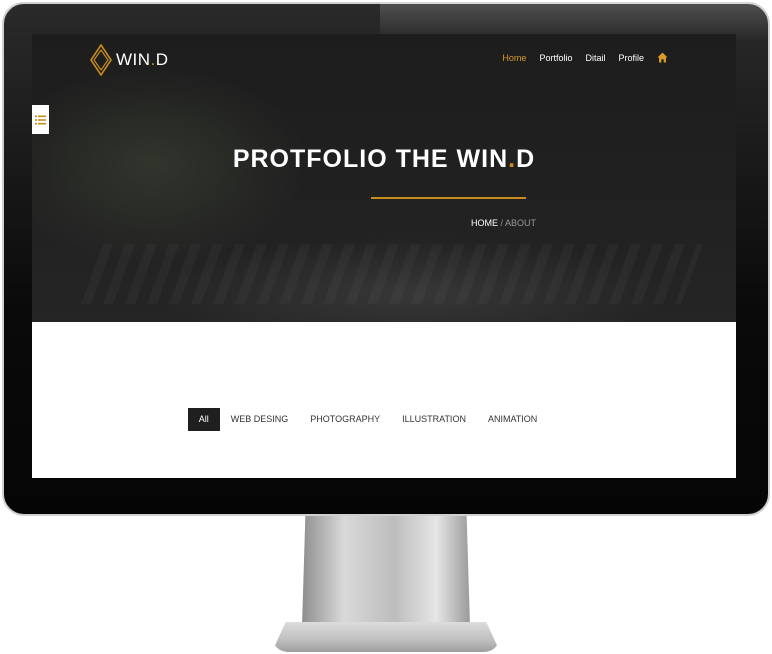  Describe the element at coordinates (484, 223) in the screenshot. I see `breadcrumb-home: HOME` at that location.